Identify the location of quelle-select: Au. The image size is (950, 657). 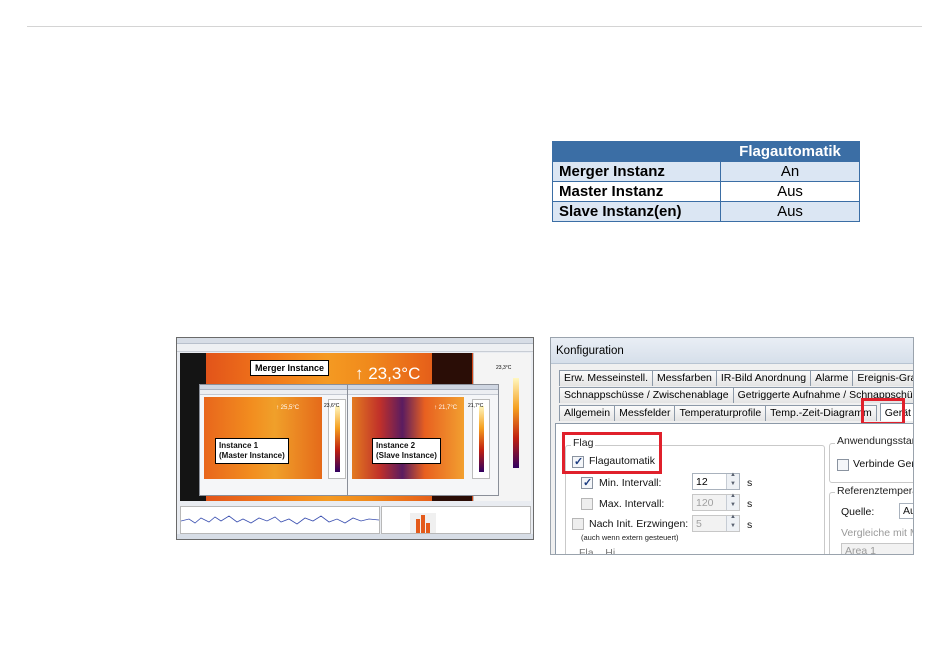
(906, 511).